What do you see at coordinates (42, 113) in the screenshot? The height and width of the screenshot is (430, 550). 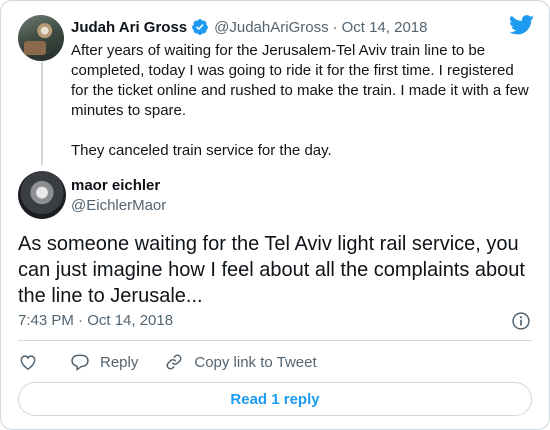 I see `thread-connector-line` at bounding box center [42, 113].